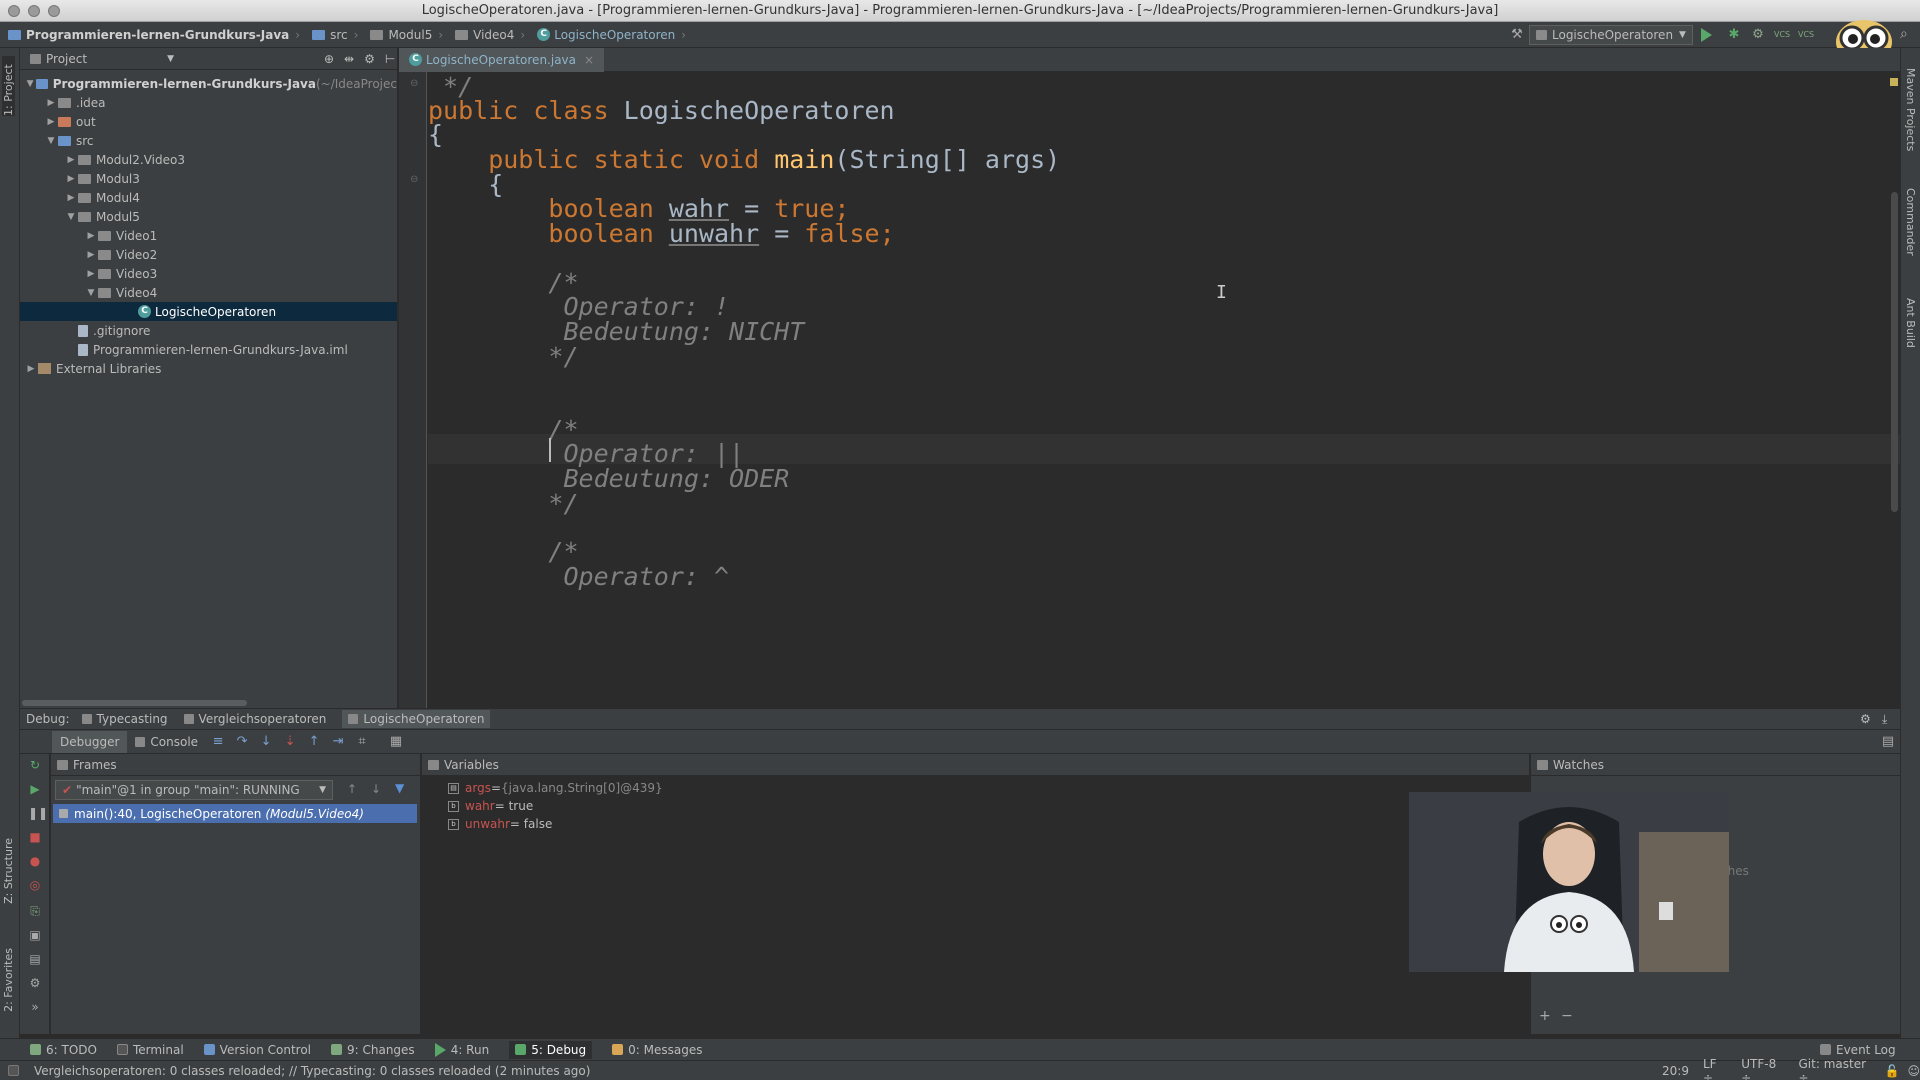 The image size is (1920, 1080). What do you see at coordinates (35, 1007) in the screenshot?
I see `more-icon: »` at bounding box center [35, 1007].